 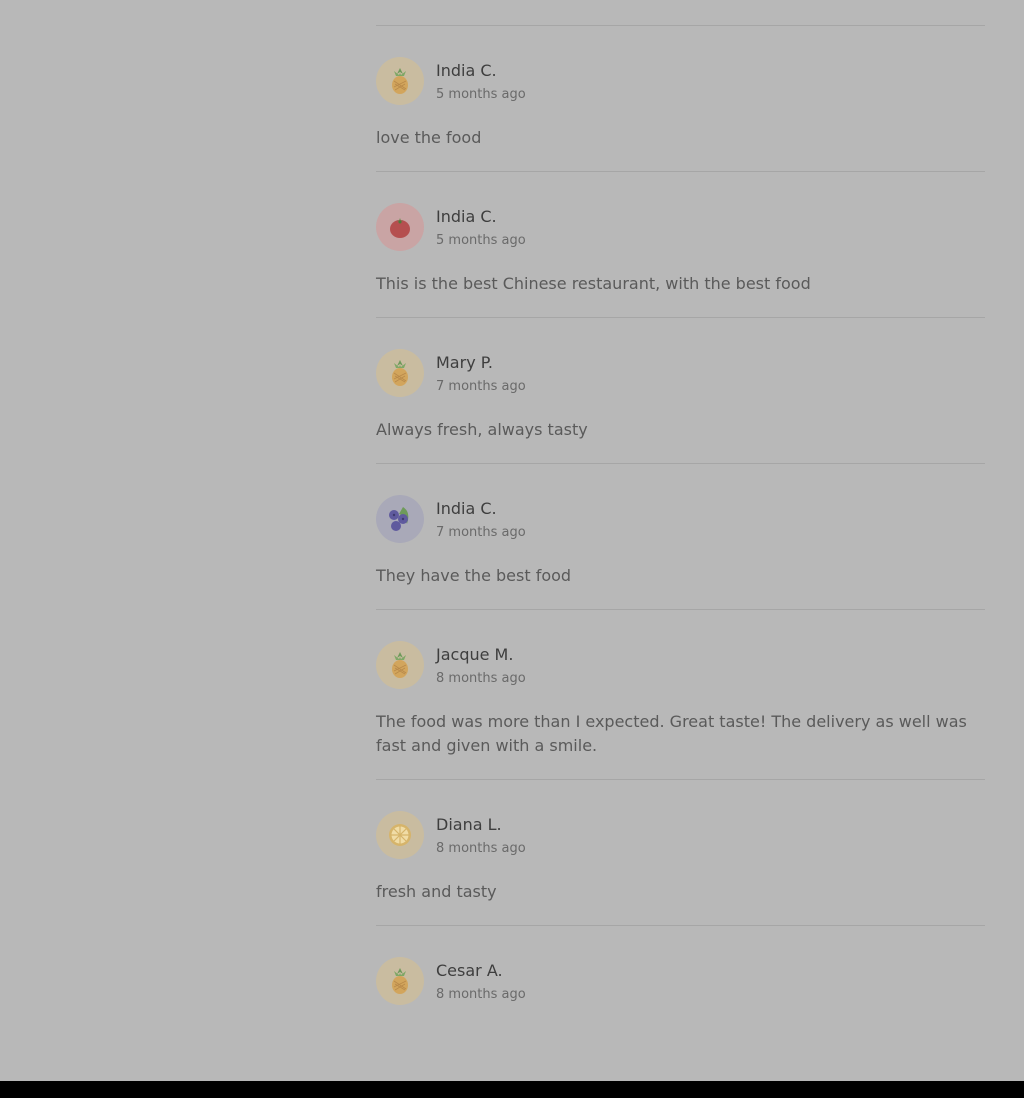 I want to click on reviewer-name: Cesar A., so click(x=469, y=970).